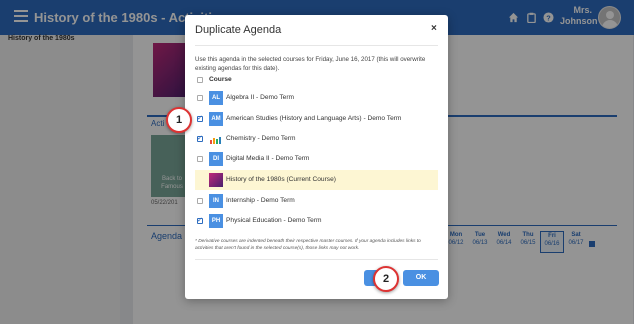  I want to click on course-label: Chemistry - Demo Term, so click(261, 138).